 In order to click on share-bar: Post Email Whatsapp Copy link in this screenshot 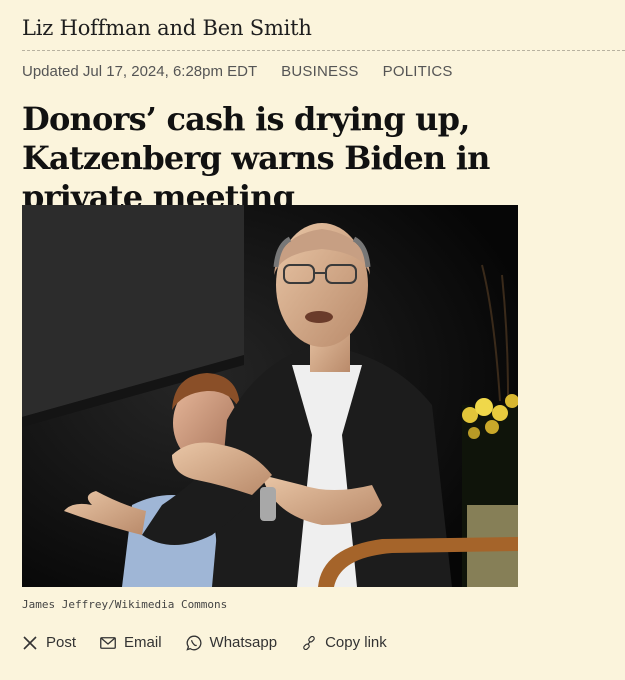, I will do `click(204, 642)`.